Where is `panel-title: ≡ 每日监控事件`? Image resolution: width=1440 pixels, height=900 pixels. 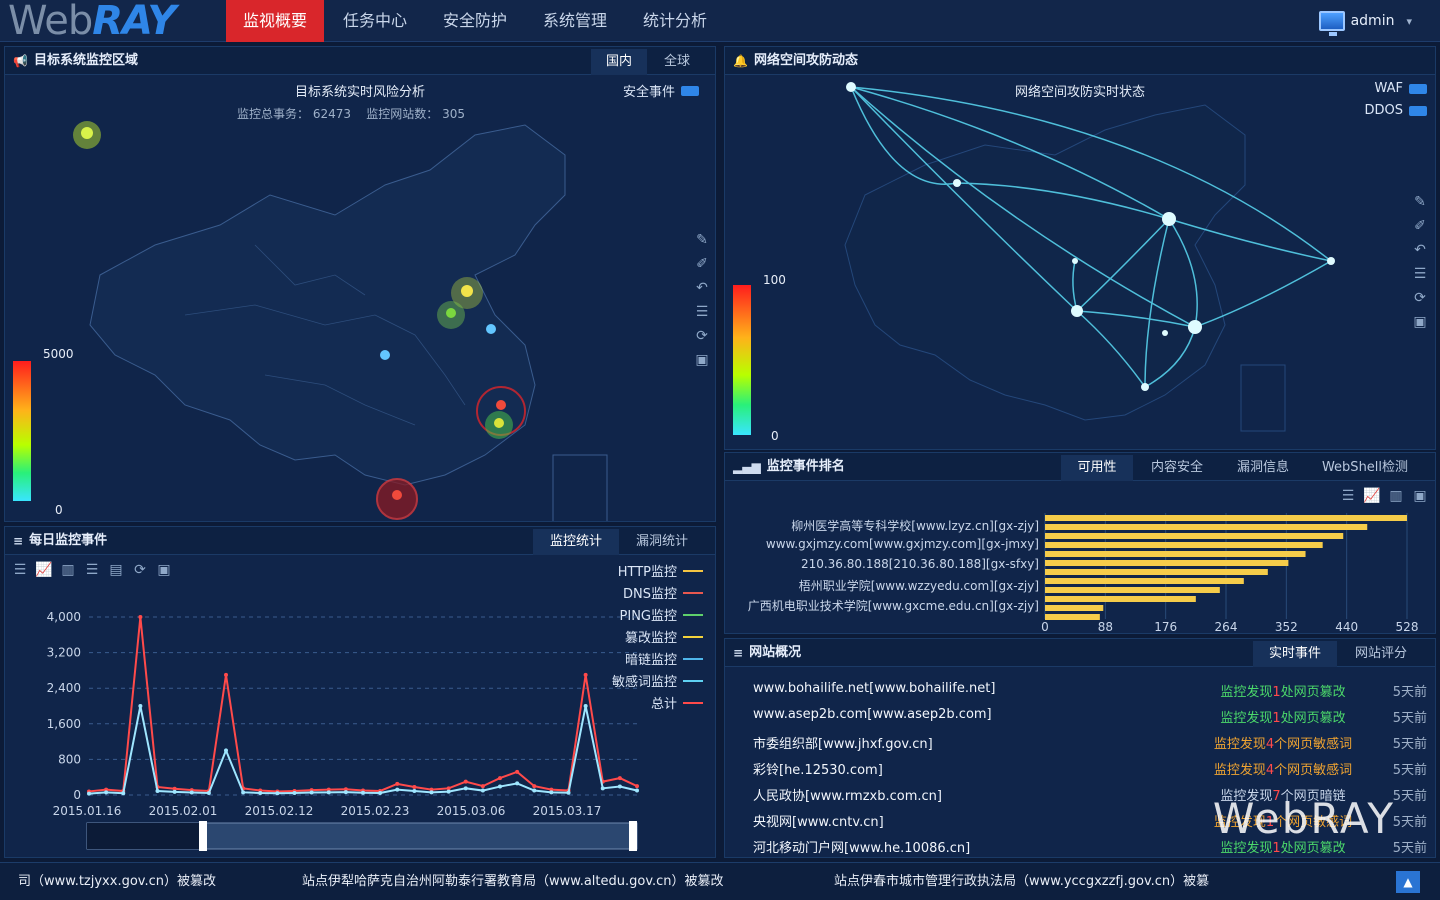
panel-title: ≡ 每日监控事件 is located at coordinates (60, 541).